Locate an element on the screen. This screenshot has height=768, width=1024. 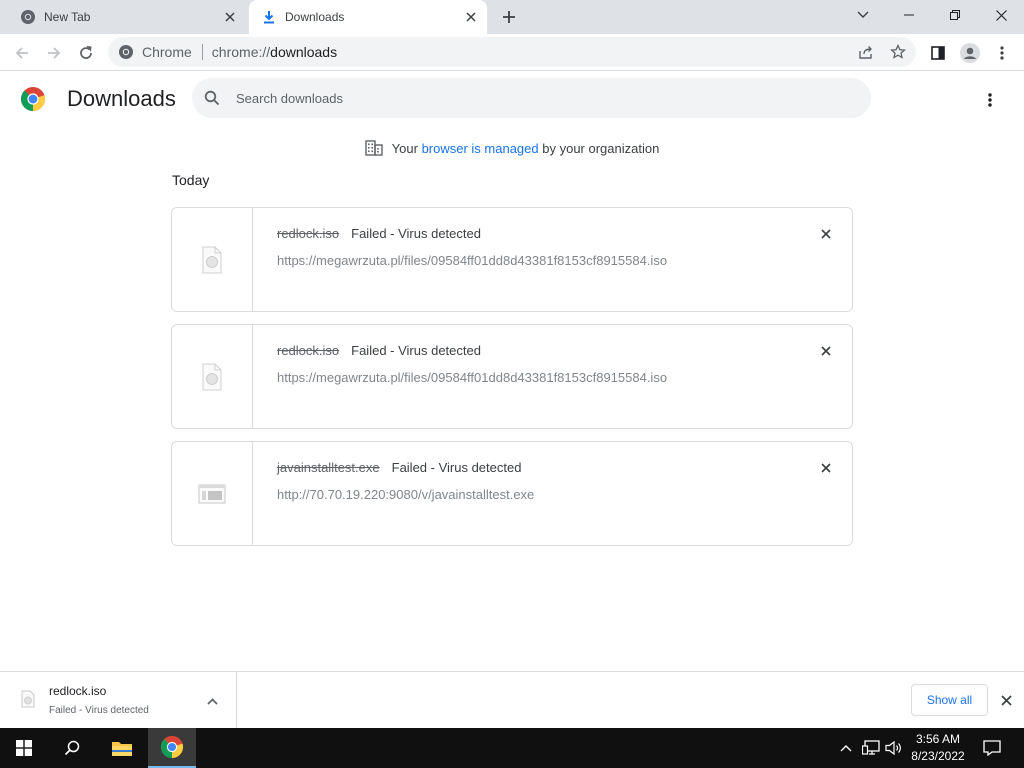
managed-link: browser is managed is located at coordinates (480, 148).